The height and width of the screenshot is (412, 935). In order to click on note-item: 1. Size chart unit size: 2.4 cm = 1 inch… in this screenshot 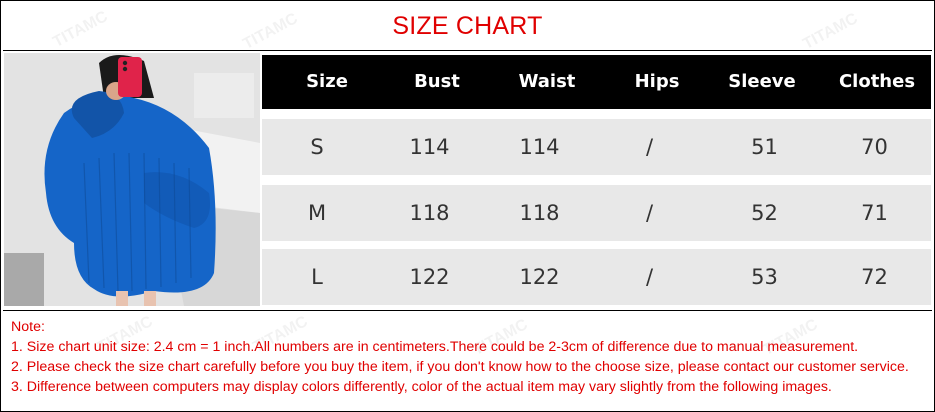, I will do `click(435, 347)`.